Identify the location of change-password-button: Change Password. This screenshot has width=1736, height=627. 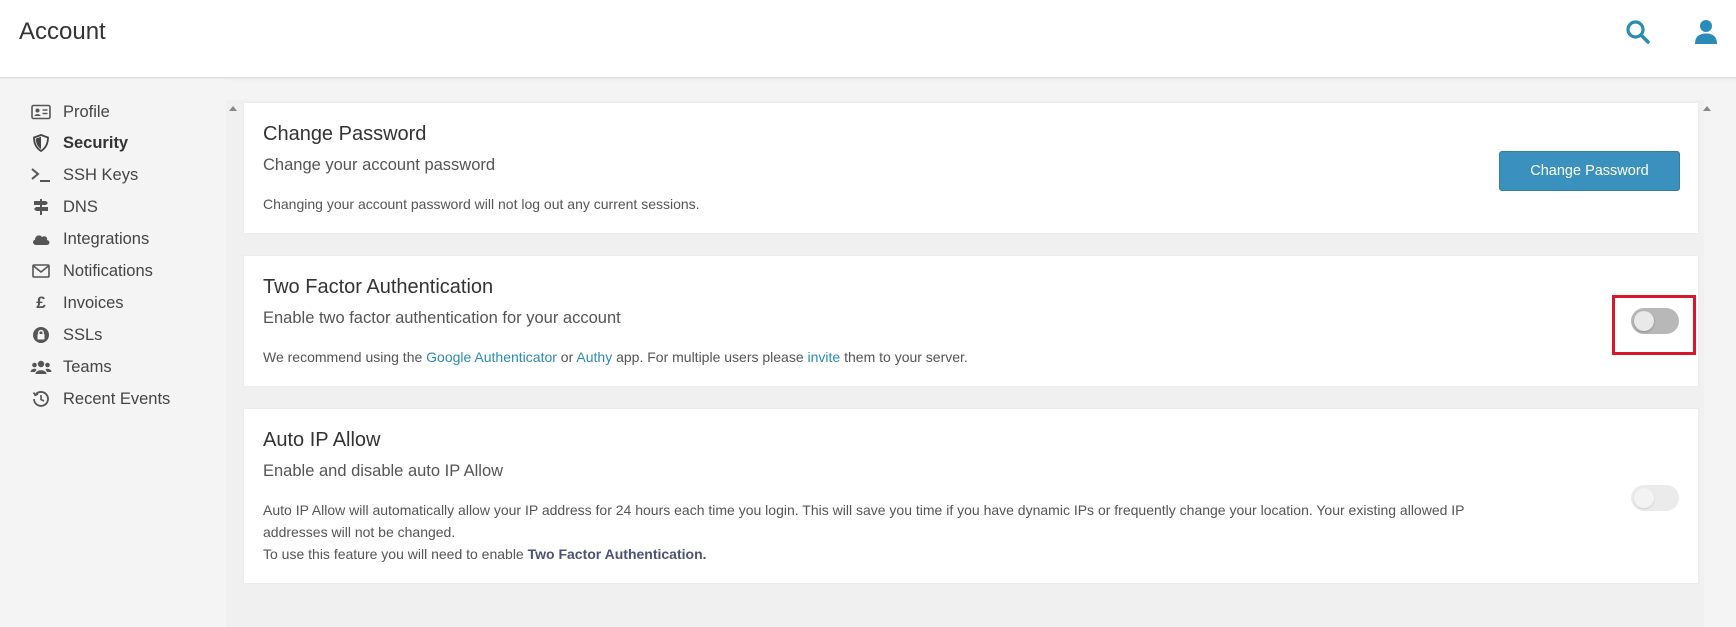
(1589, 171).